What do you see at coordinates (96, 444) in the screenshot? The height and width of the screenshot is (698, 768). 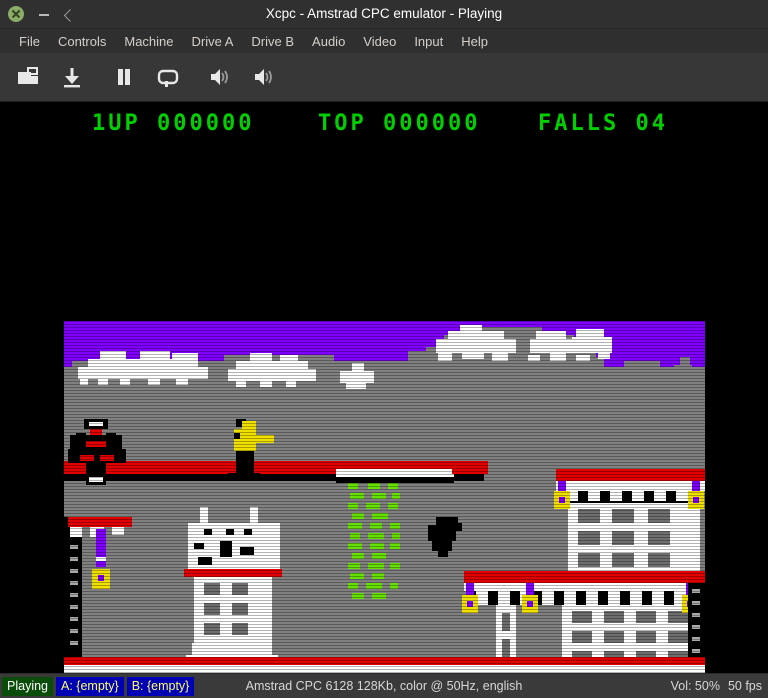 I see `enemy-chest` at bounding box center [96, 444].